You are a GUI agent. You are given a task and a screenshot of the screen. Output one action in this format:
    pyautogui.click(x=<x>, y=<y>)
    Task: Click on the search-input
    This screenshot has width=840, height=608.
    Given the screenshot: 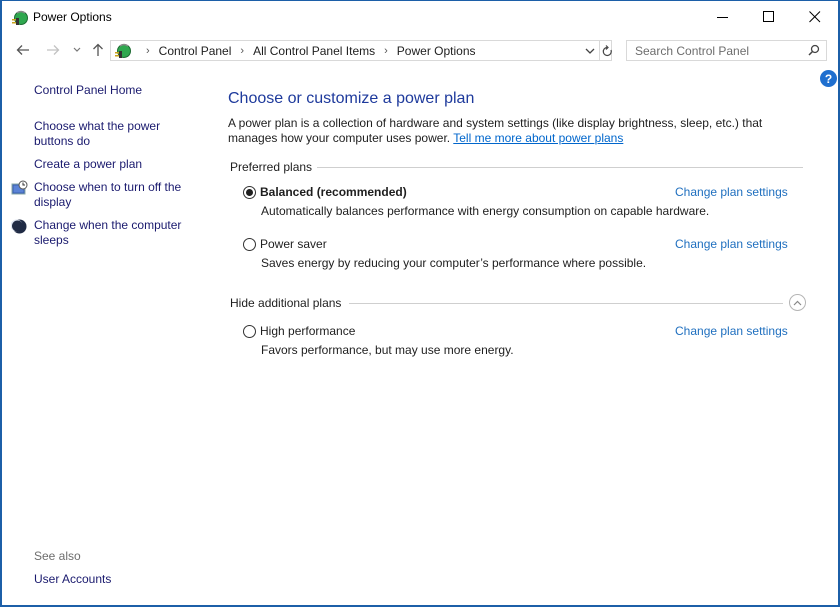 What is the action you would take?
    pyautogui.click(x=716, y=50)
    